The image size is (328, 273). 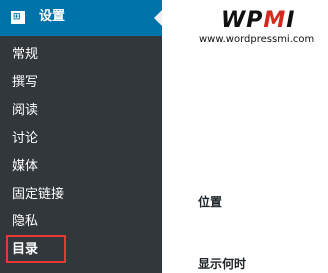 What do you see at coordinates (25, 221) in the screenshot?
I see `sidebar-item-label: 隐私` at bounding box center [25, 221].